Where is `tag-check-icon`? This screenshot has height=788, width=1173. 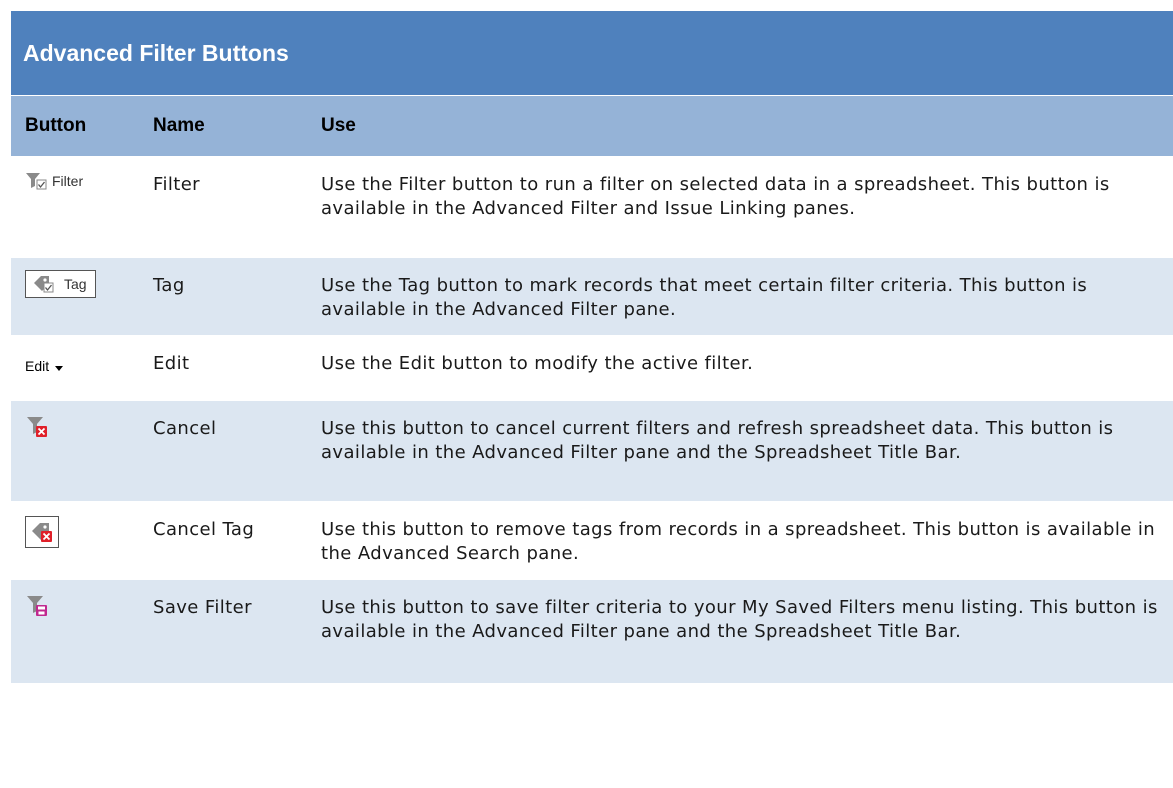
tag-check-icon is located at coordinates (44, 284).